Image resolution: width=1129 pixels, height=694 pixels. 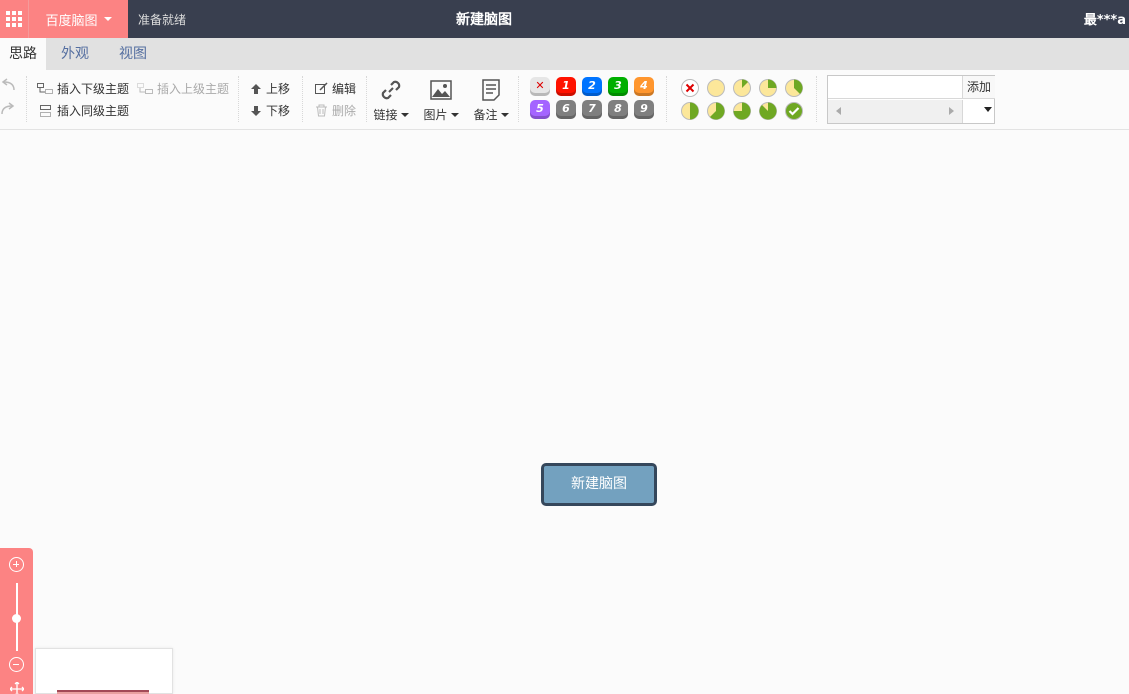 I want to click on link-button: 链接, so click(x=391, y=100).